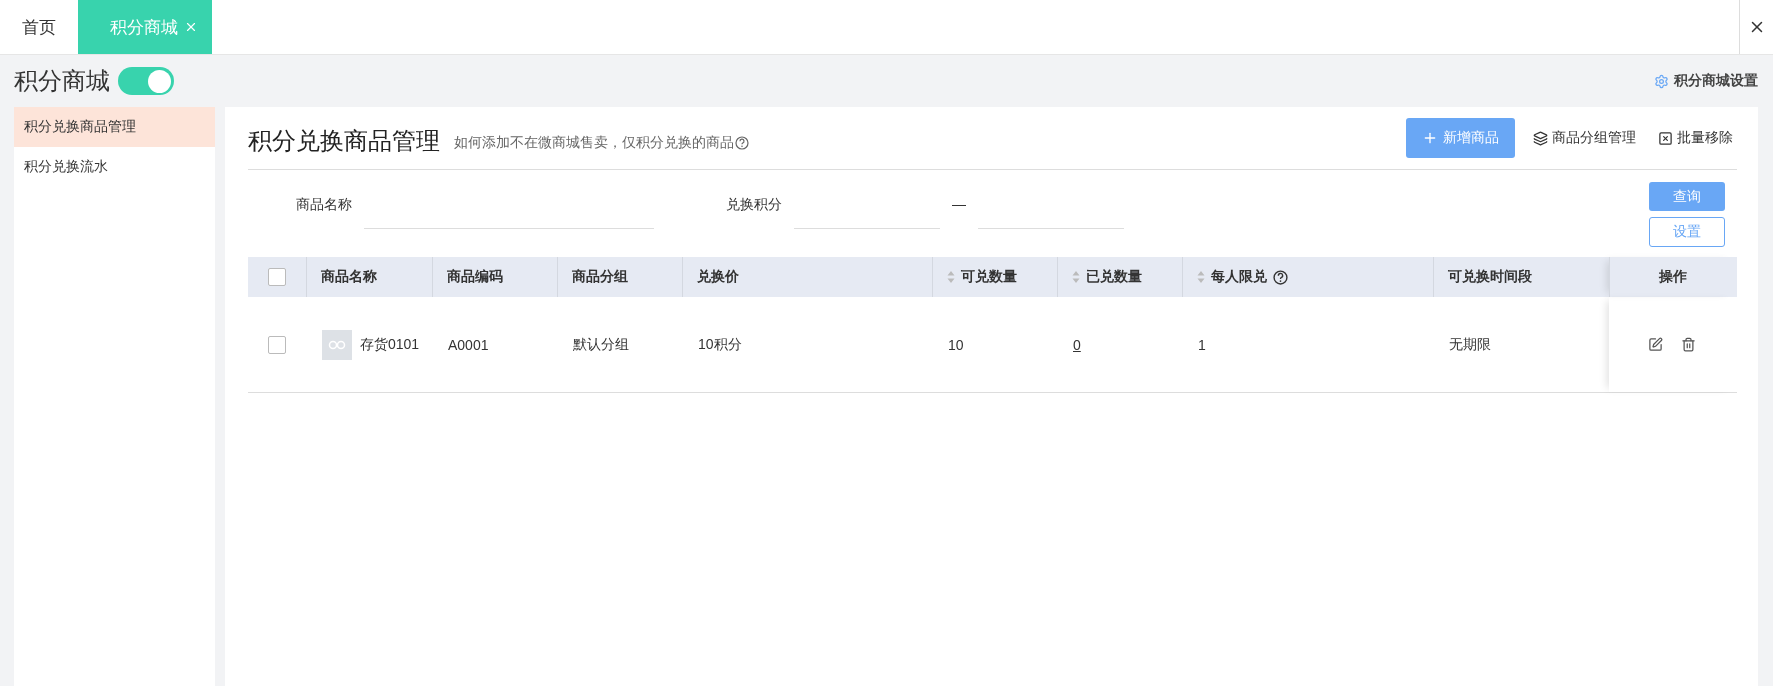 The image size is (1773, 686). What do you see at coordinates (146, 81) in the screenshot?
I see `toggle-switch` at bounding box center [146, 81].